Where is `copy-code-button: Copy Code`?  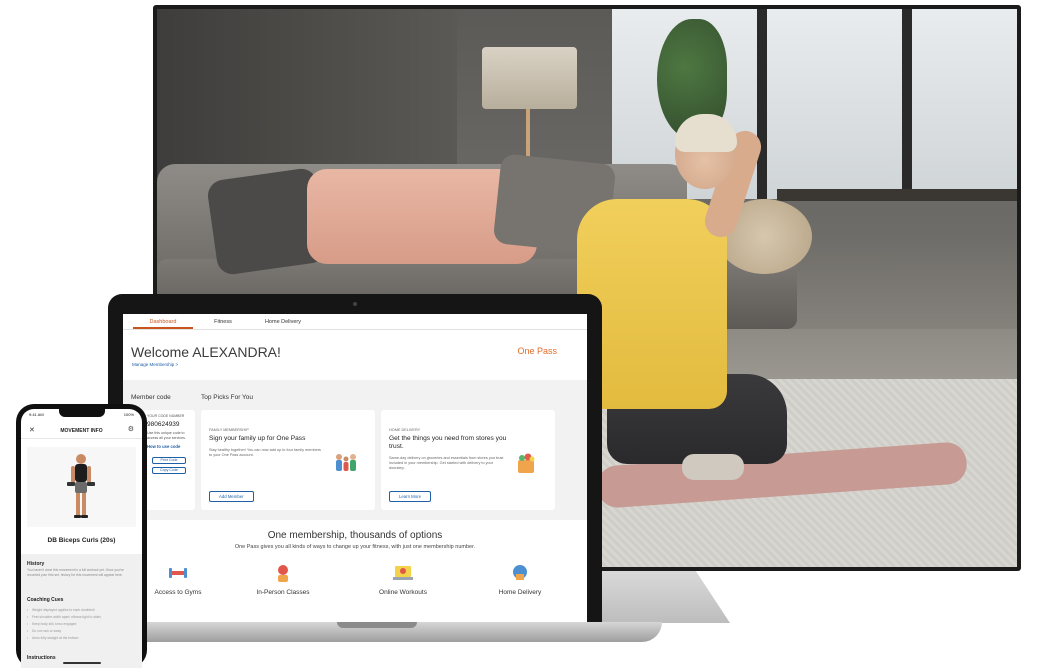
copy-code-button: Copy Code is located at coordinates (169, 470).